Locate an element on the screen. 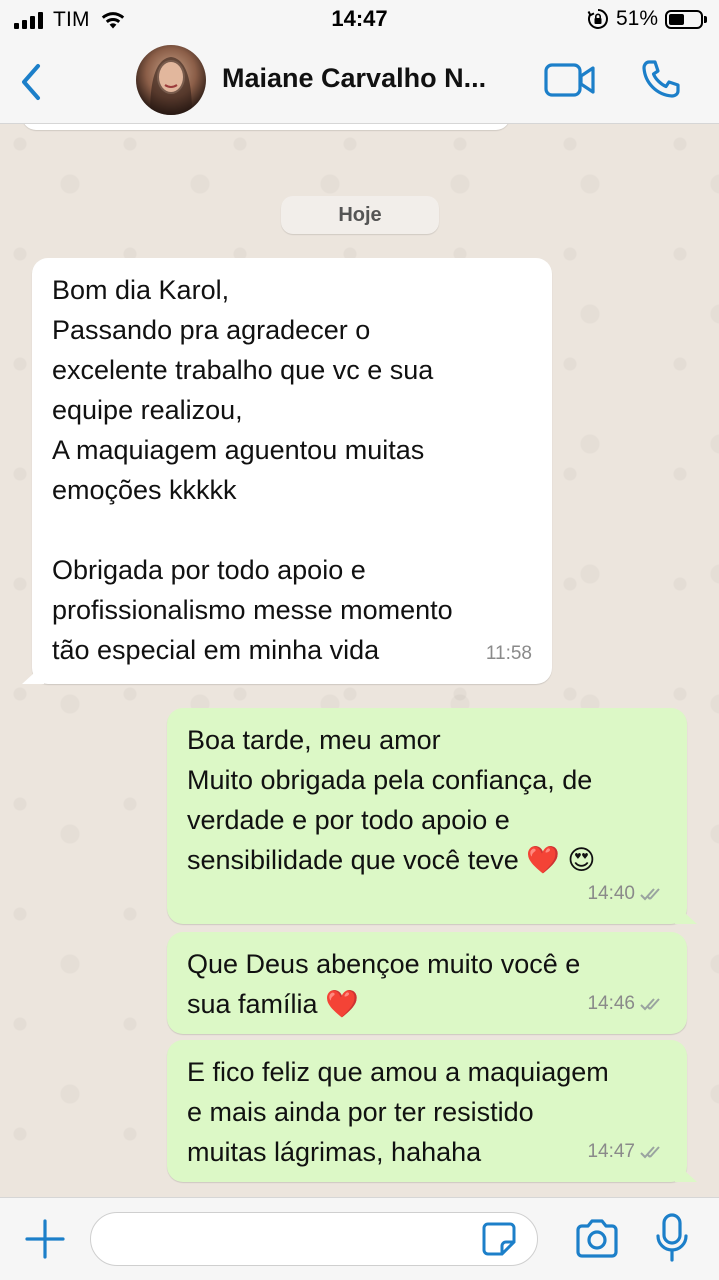  status-right: 51% is located at coordinates (647, 19).